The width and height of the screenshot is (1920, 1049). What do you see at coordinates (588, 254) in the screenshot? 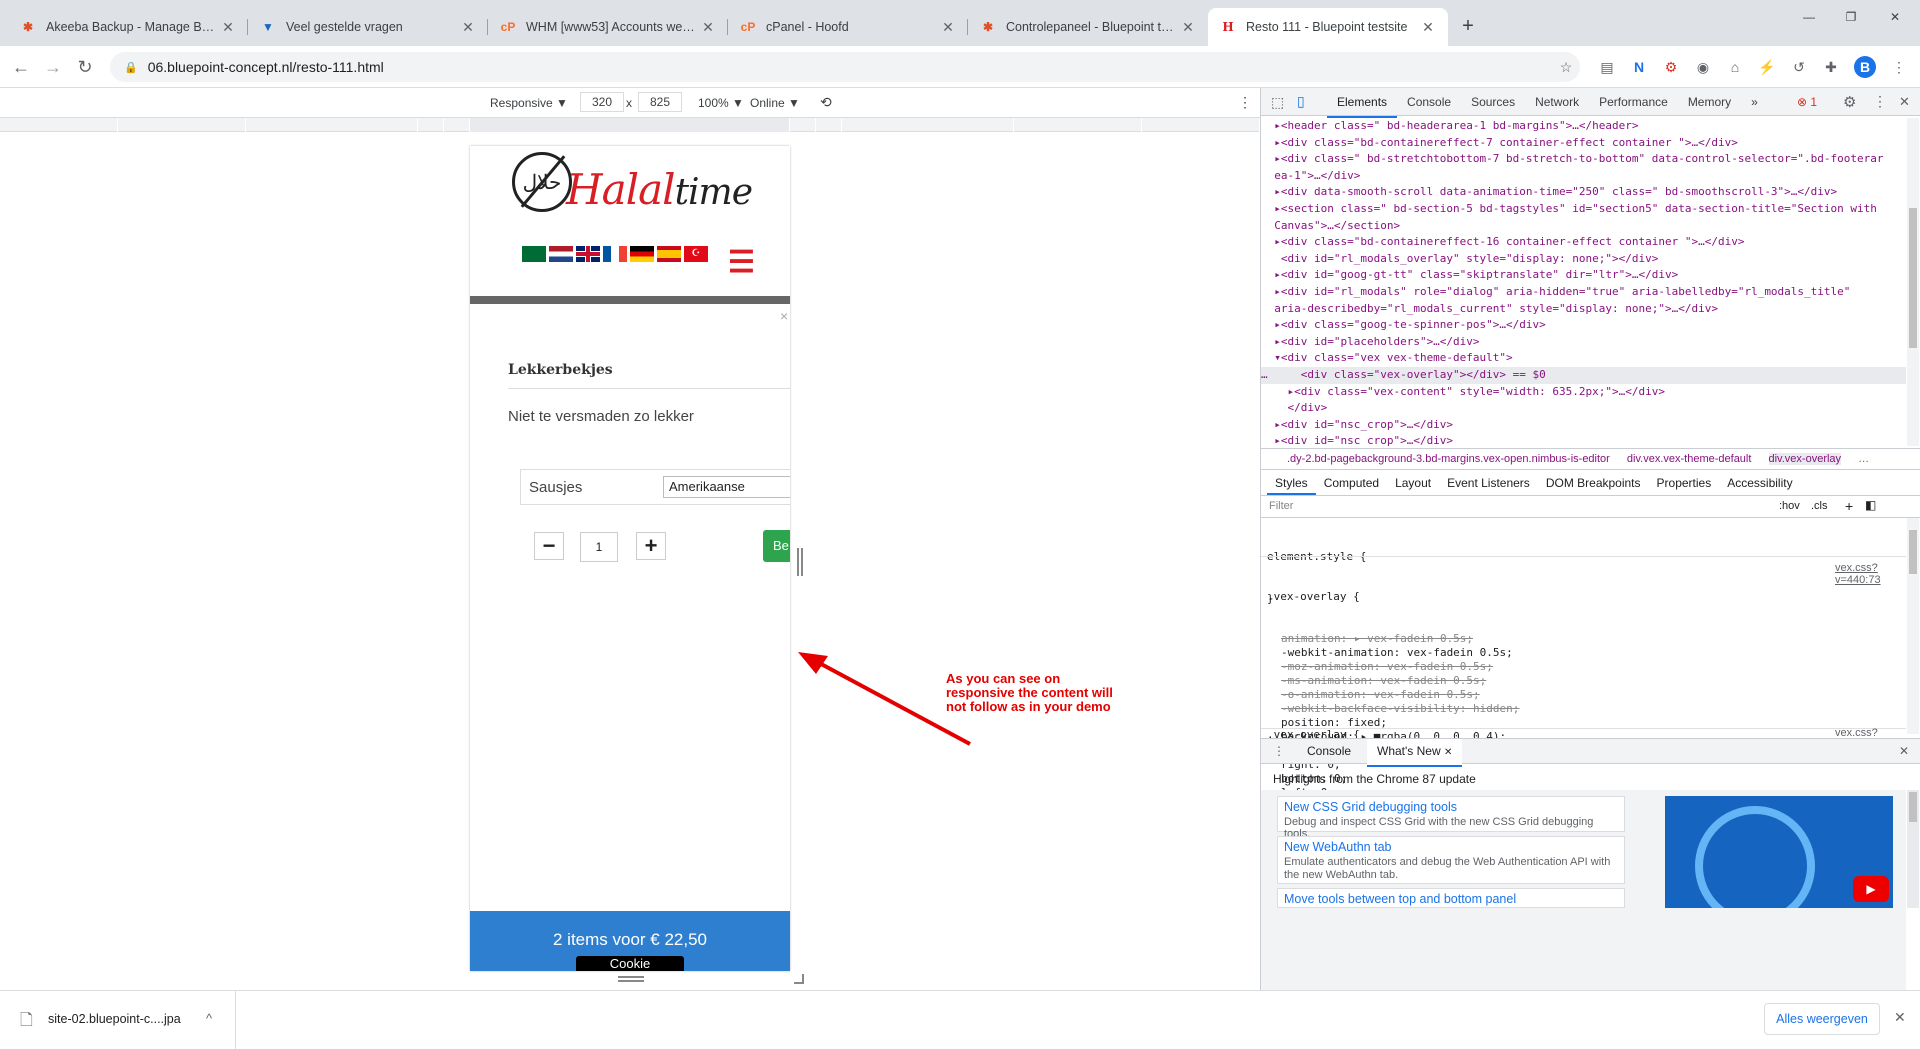
I see `flag-uk-icon` at bounding box center [588, 254].